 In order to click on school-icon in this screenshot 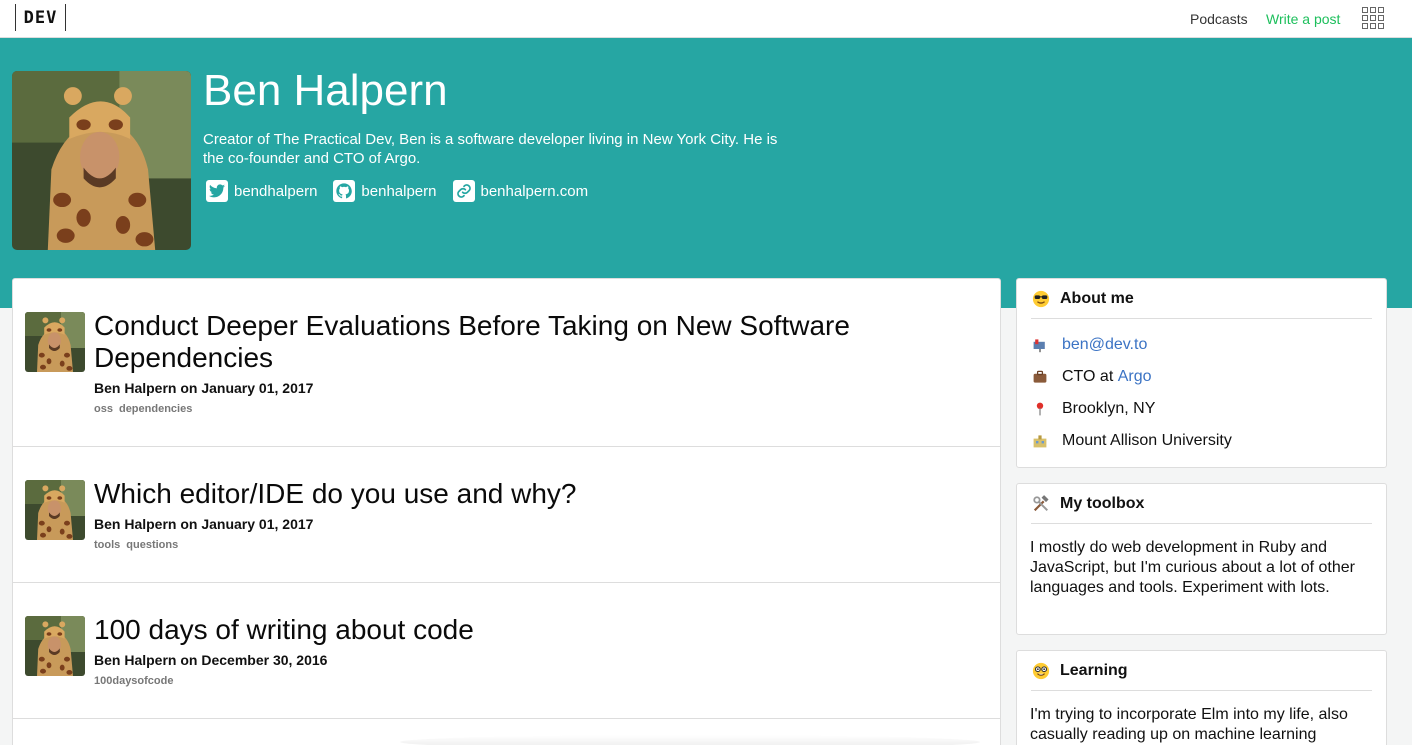, I will do `click(1040, 441)`.